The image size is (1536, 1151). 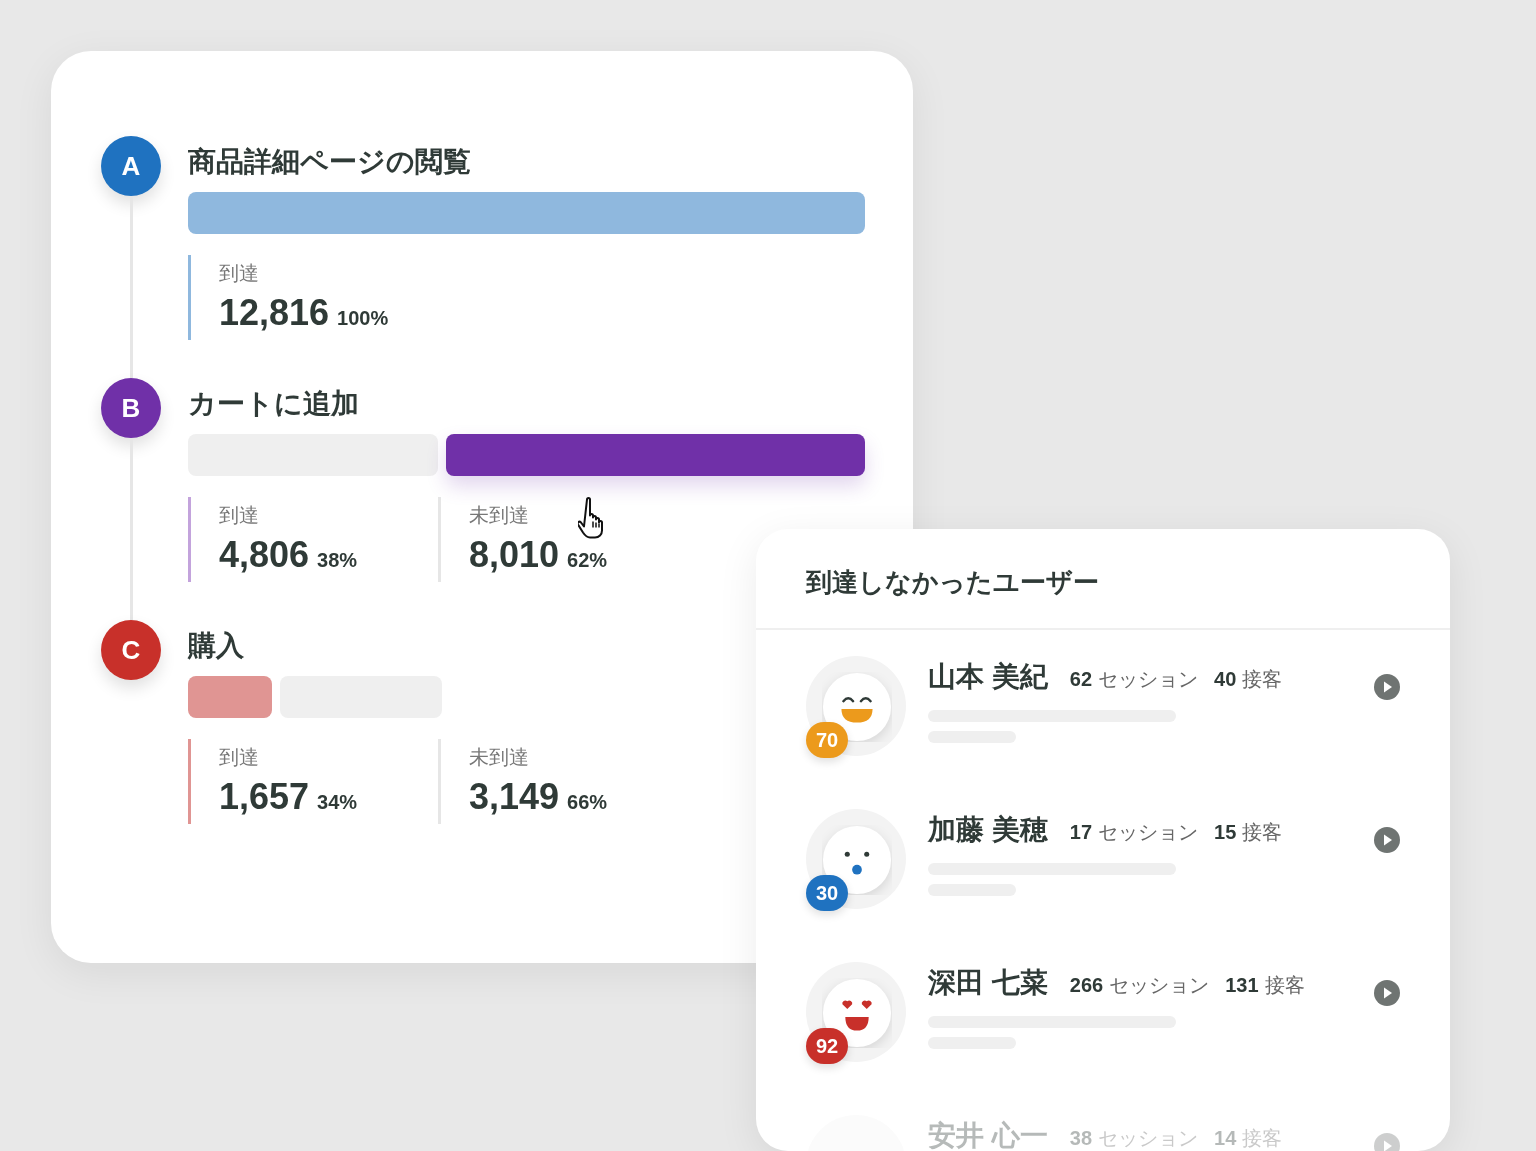 I want to click on score-badge: 70, so click(x=827, y=740).